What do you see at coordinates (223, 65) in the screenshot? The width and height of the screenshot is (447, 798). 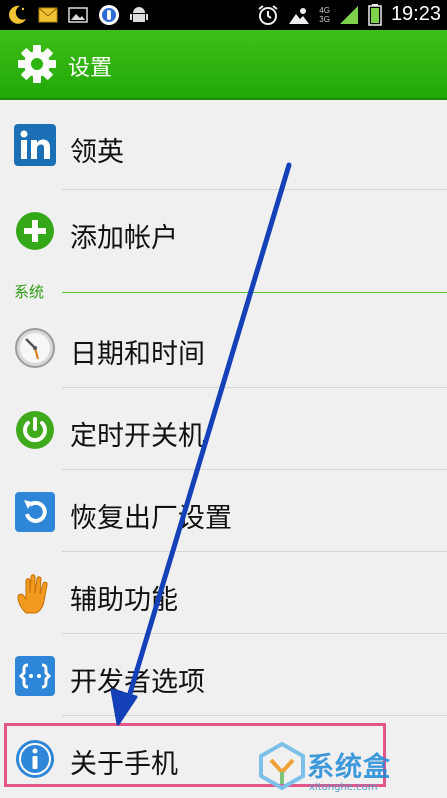 I see `action-bar: 设置` at bounding box center [223, 65].